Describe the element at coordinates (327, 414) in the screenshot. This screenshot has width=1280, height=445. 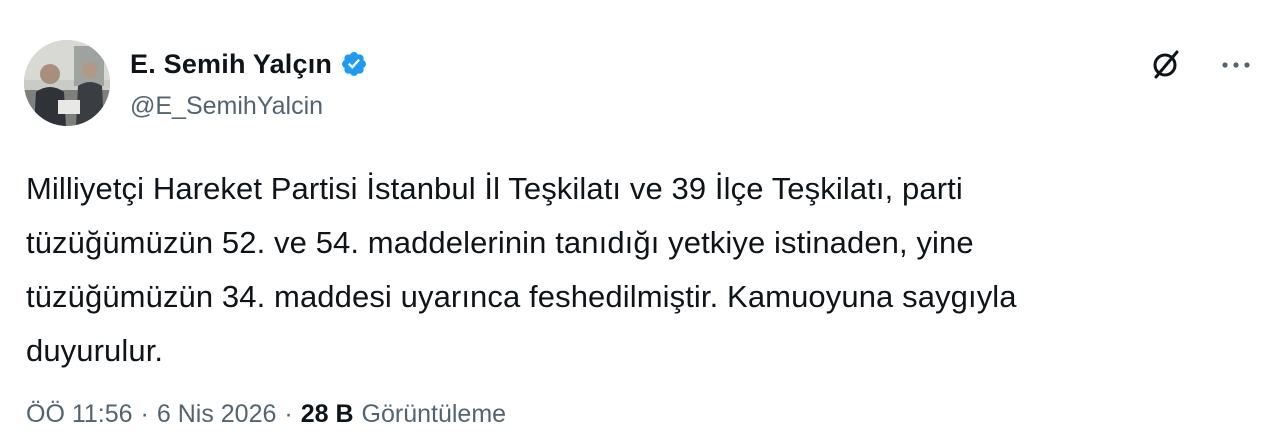
I see `views-count: 28 B` at that location.